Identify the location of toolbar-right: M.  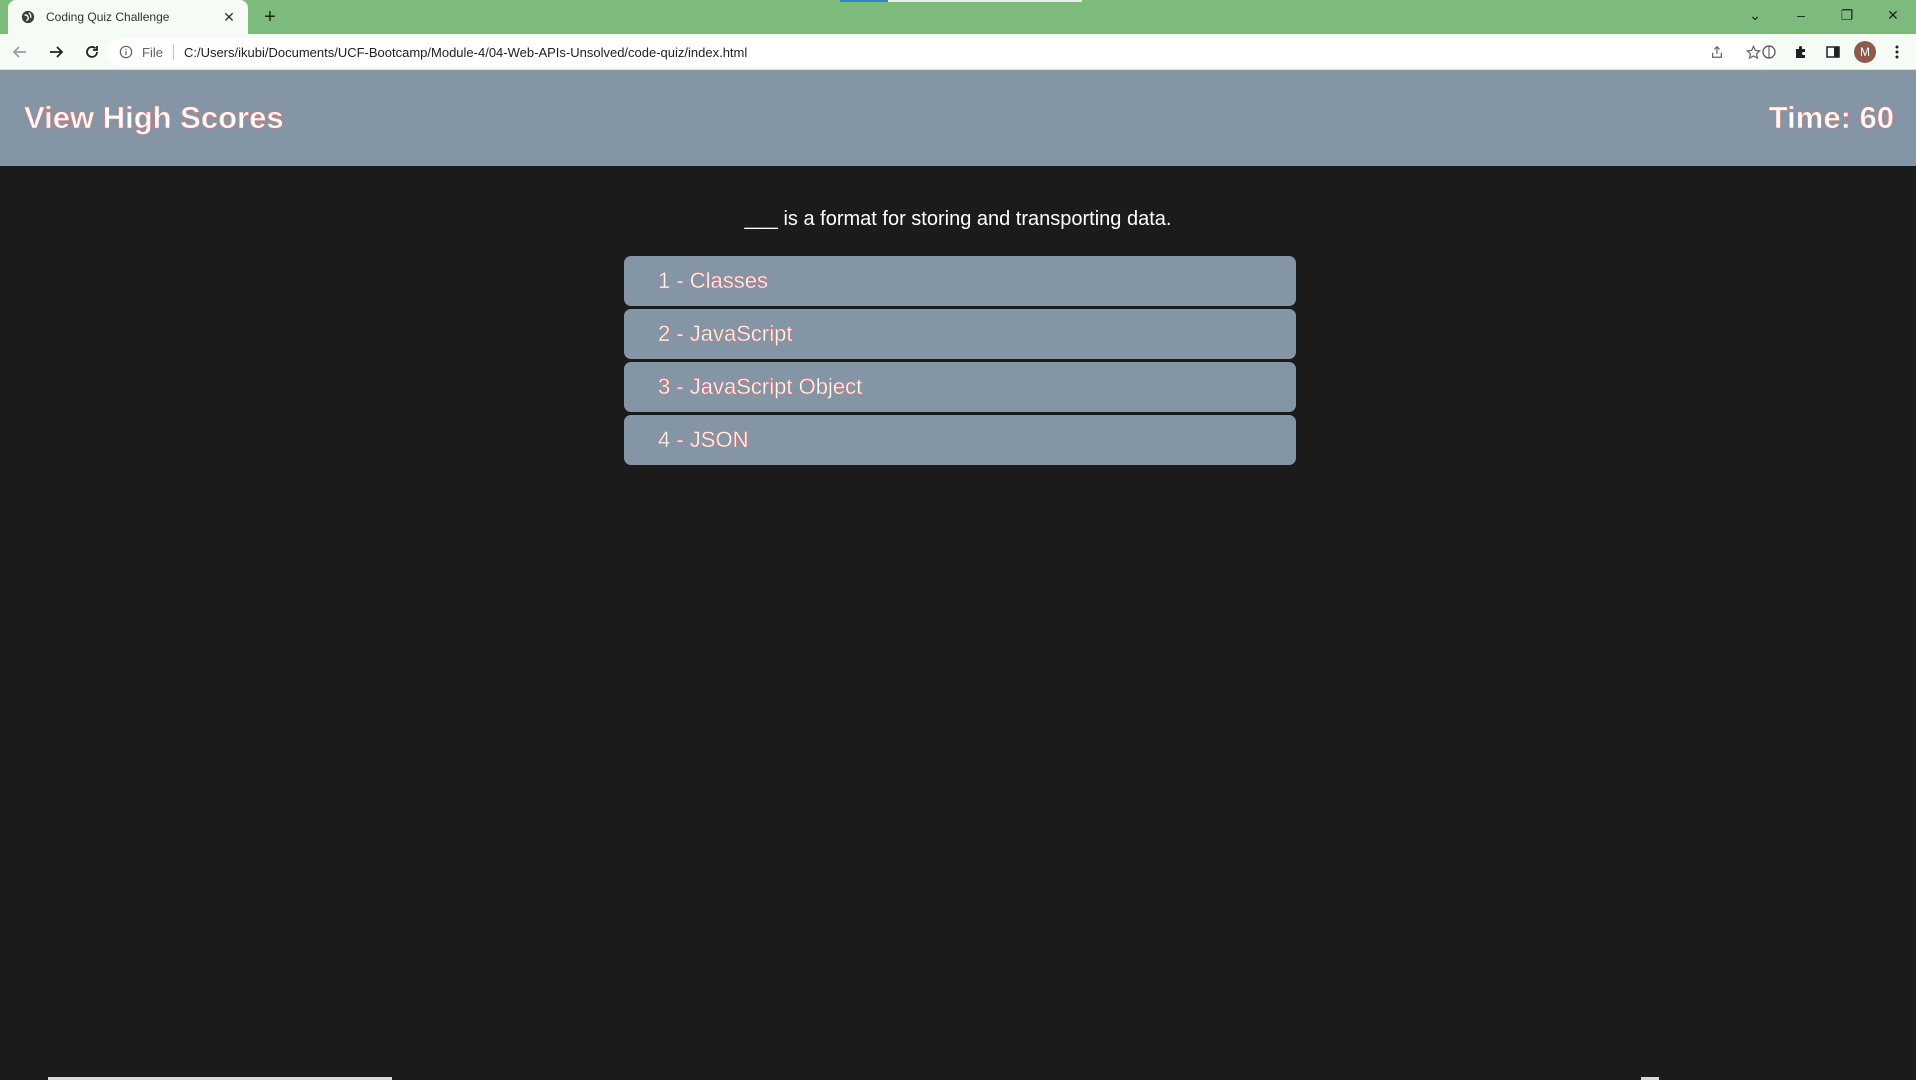
(1833, 52).